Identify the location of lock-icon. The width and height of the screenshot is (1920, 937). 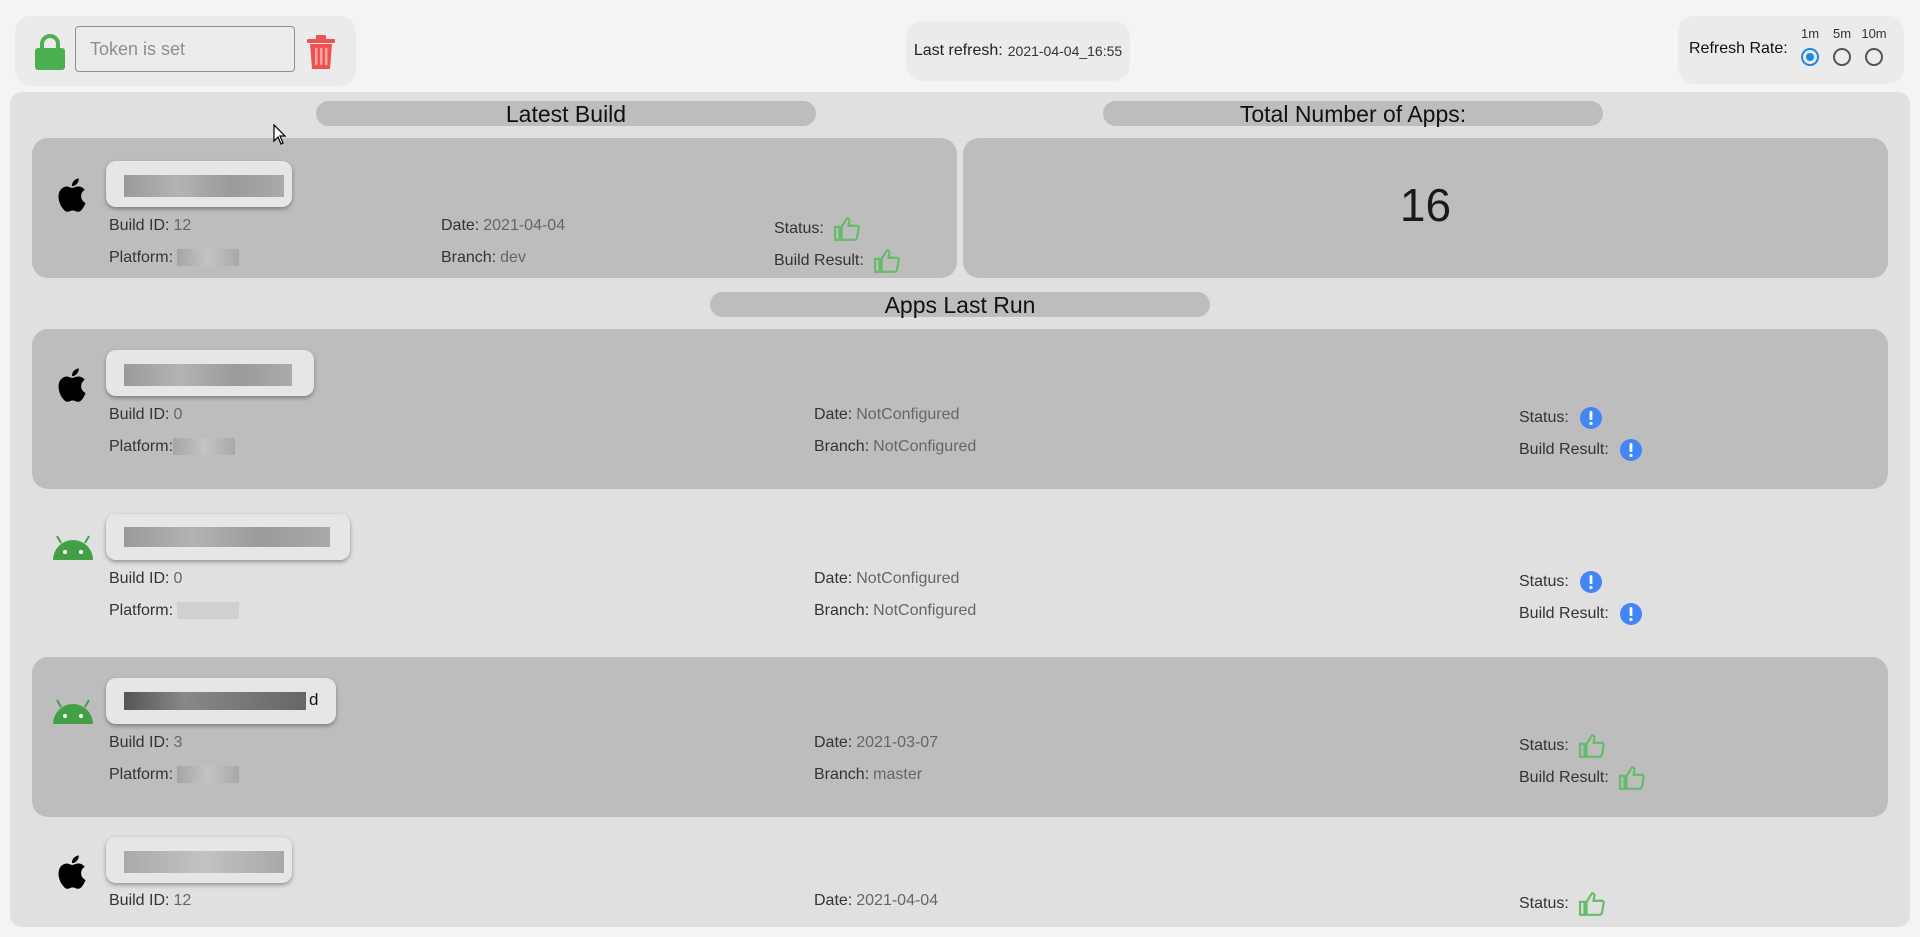
(50, 52).